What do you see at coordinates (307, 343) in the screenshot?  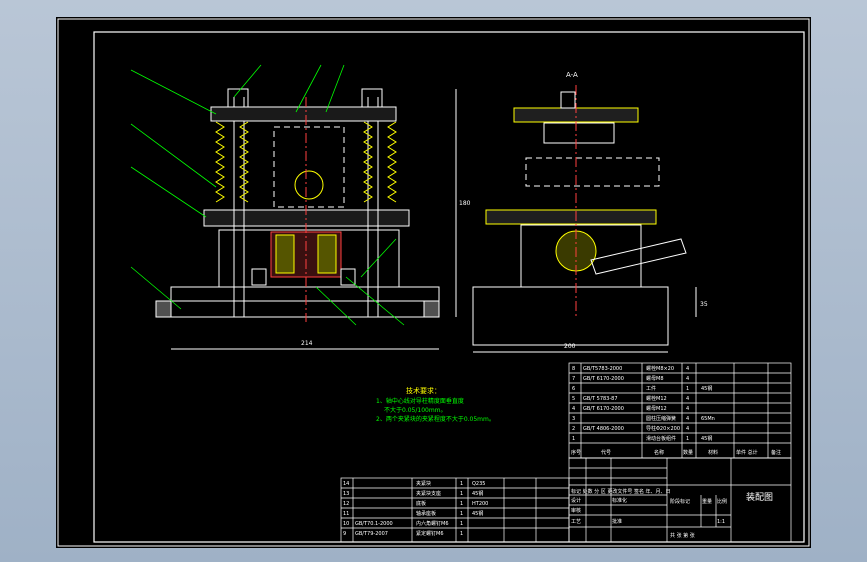 I see `dim-width-front: 214` at bounding box center [307, 343].